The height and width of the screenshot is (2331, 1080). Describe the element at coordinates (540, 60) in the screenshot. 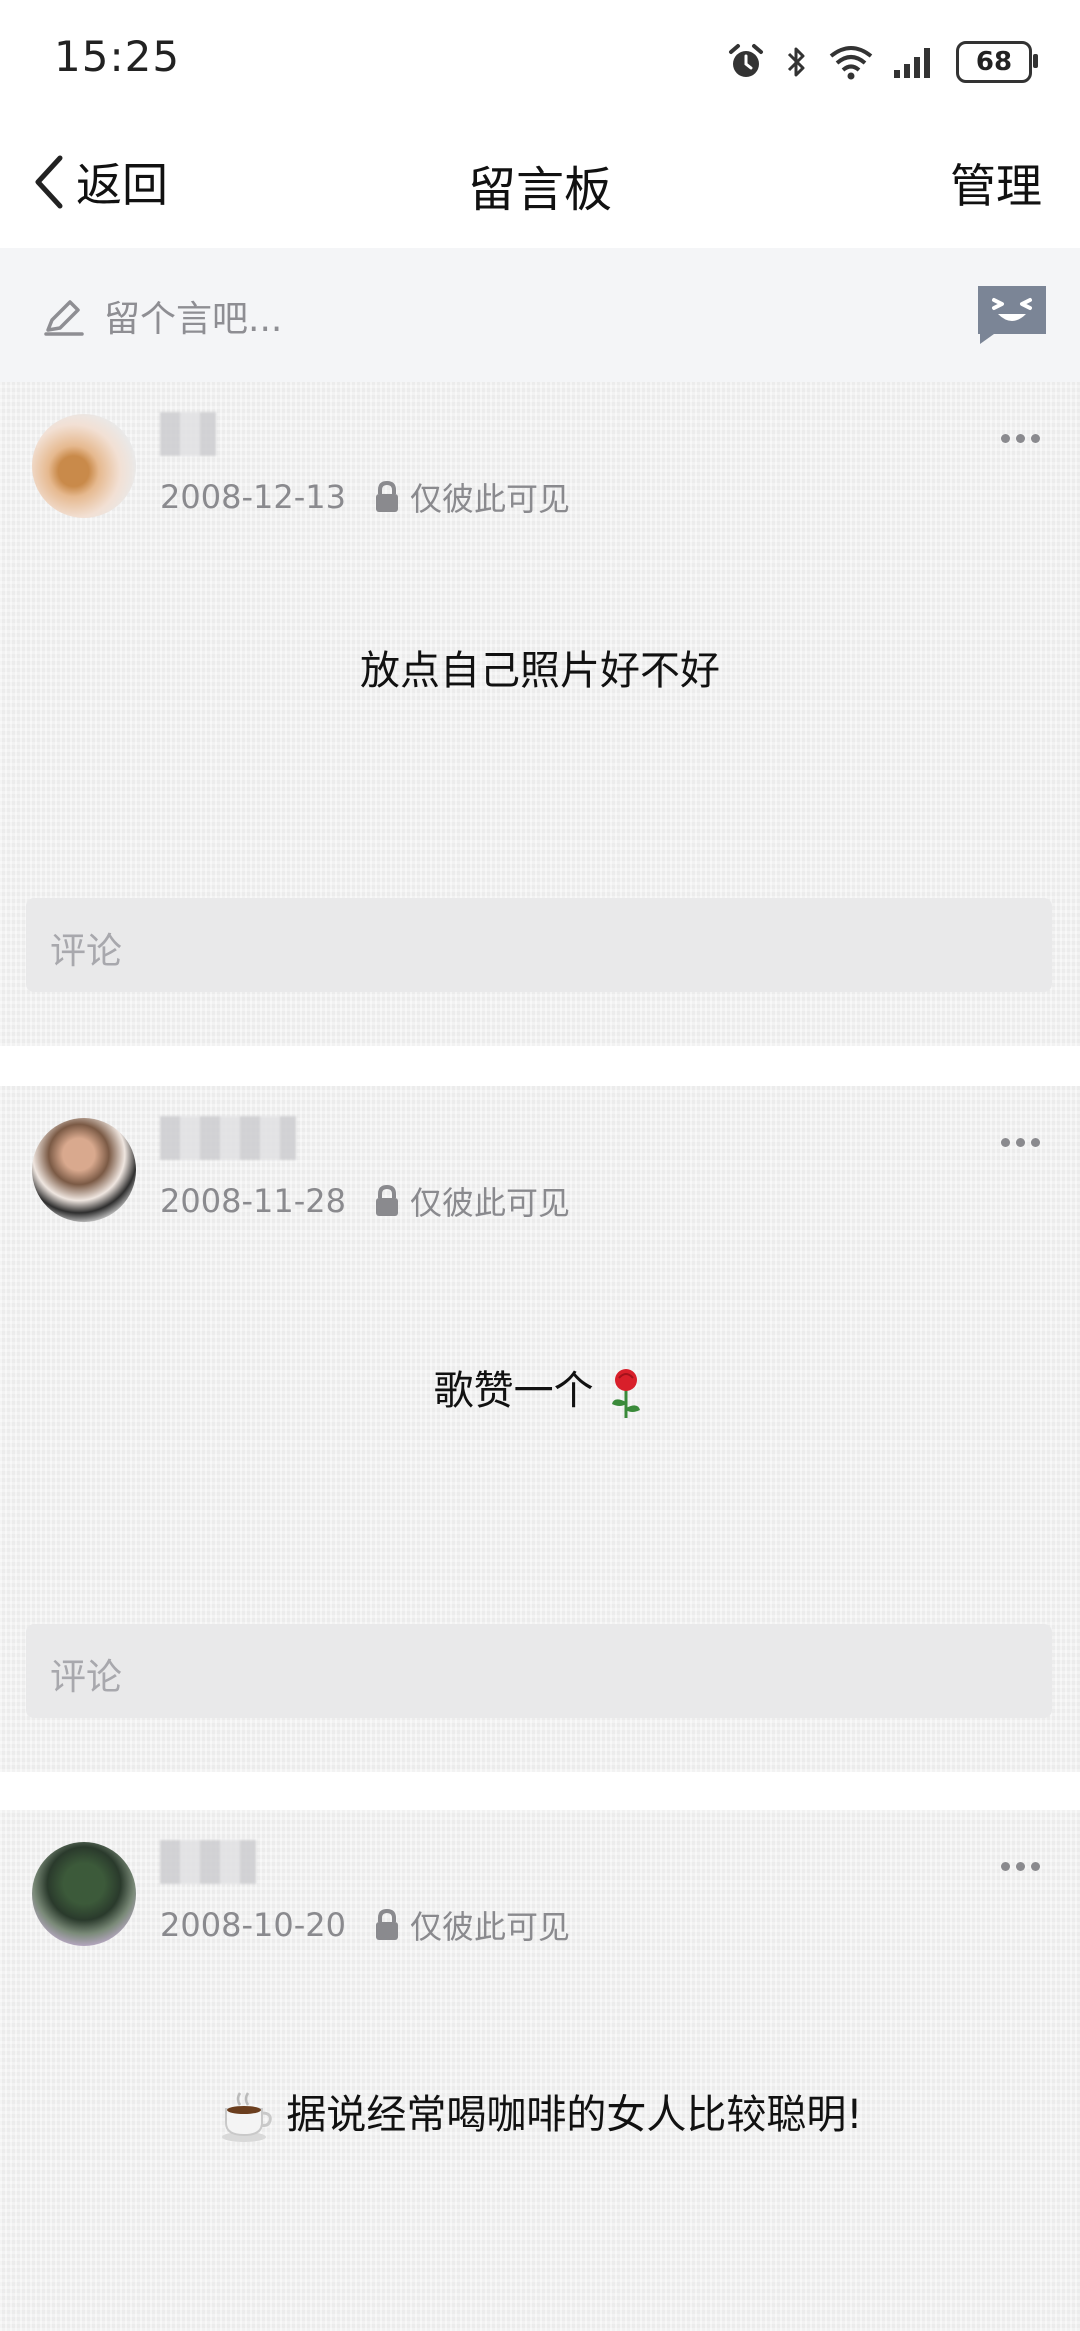

I see `status-bar: 15:25 68` at that location.